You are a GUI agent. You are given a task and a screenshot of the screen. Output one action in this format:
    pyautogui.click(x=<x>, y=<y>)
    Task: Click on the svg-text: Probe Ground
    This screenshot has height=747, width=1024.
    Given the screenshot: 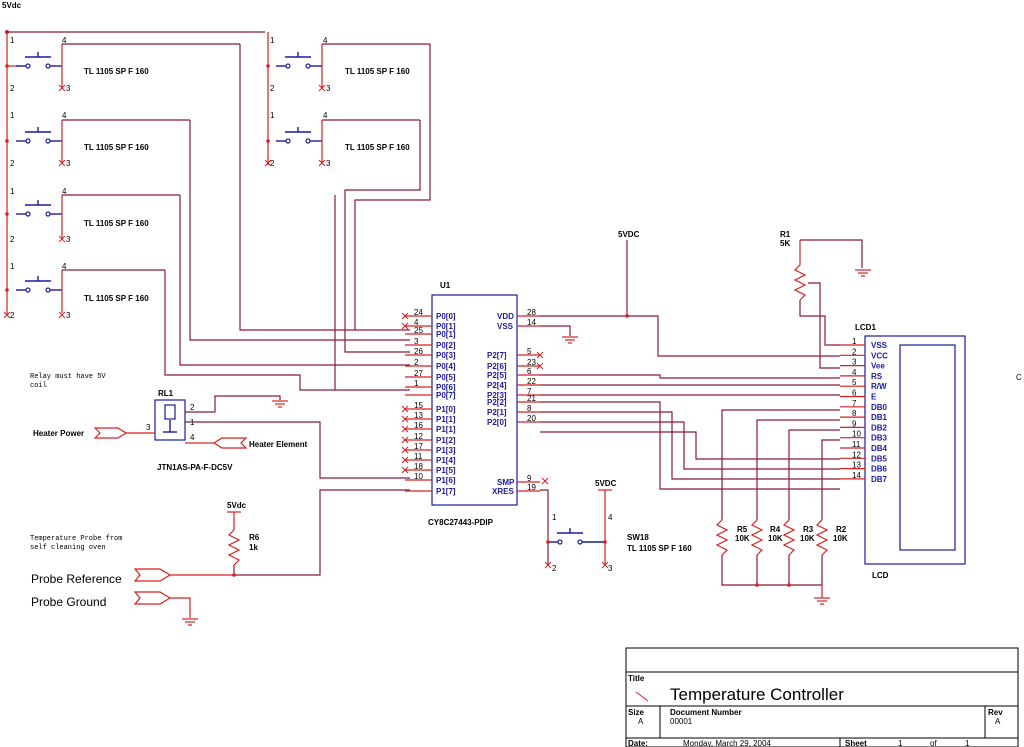 What is the action you would take?
    pyautogui.click(x=68, y=602)
    